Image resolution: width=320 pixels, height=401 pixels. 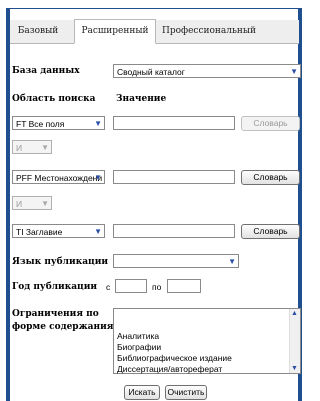 I want to click on content-label-line2: форме содержания, so click(x=63, y=327).